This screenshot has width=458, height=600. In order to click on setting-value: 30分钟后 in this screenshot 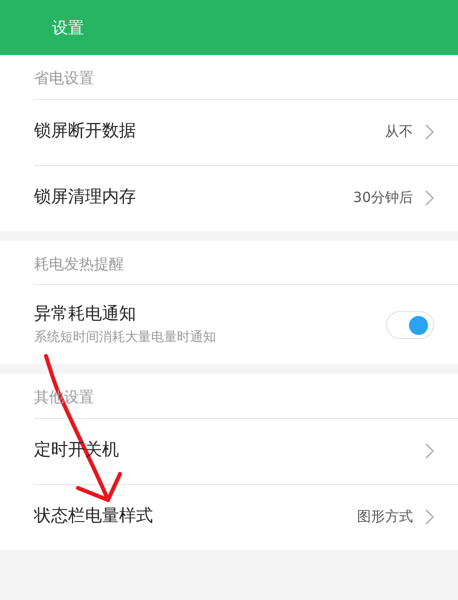, I will do `click(383, 198)`.